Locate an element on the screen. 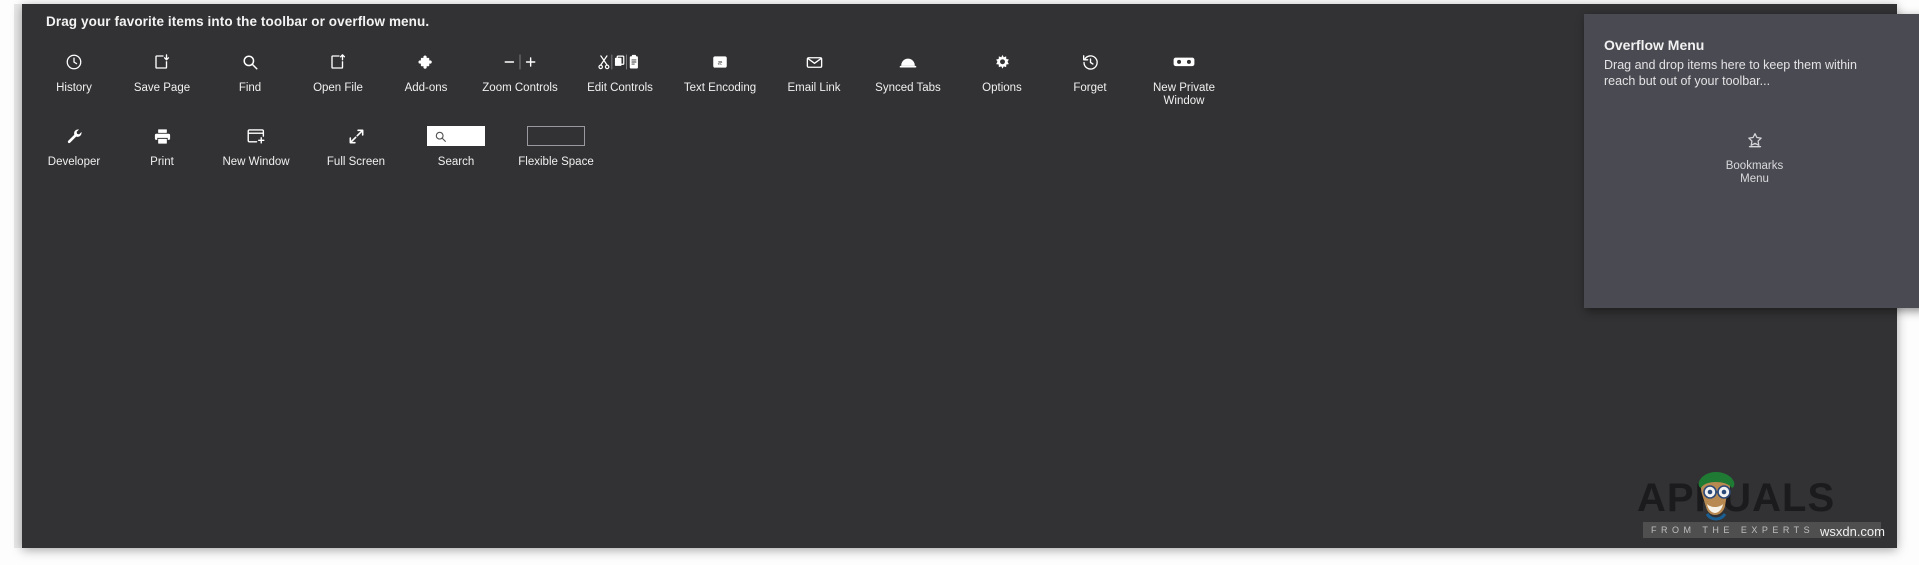 Image resolution: width=1919 pixels, height=565 pixels. overflow-menu-items: Bookmarks Menu is located at coordinates (1751, 157).